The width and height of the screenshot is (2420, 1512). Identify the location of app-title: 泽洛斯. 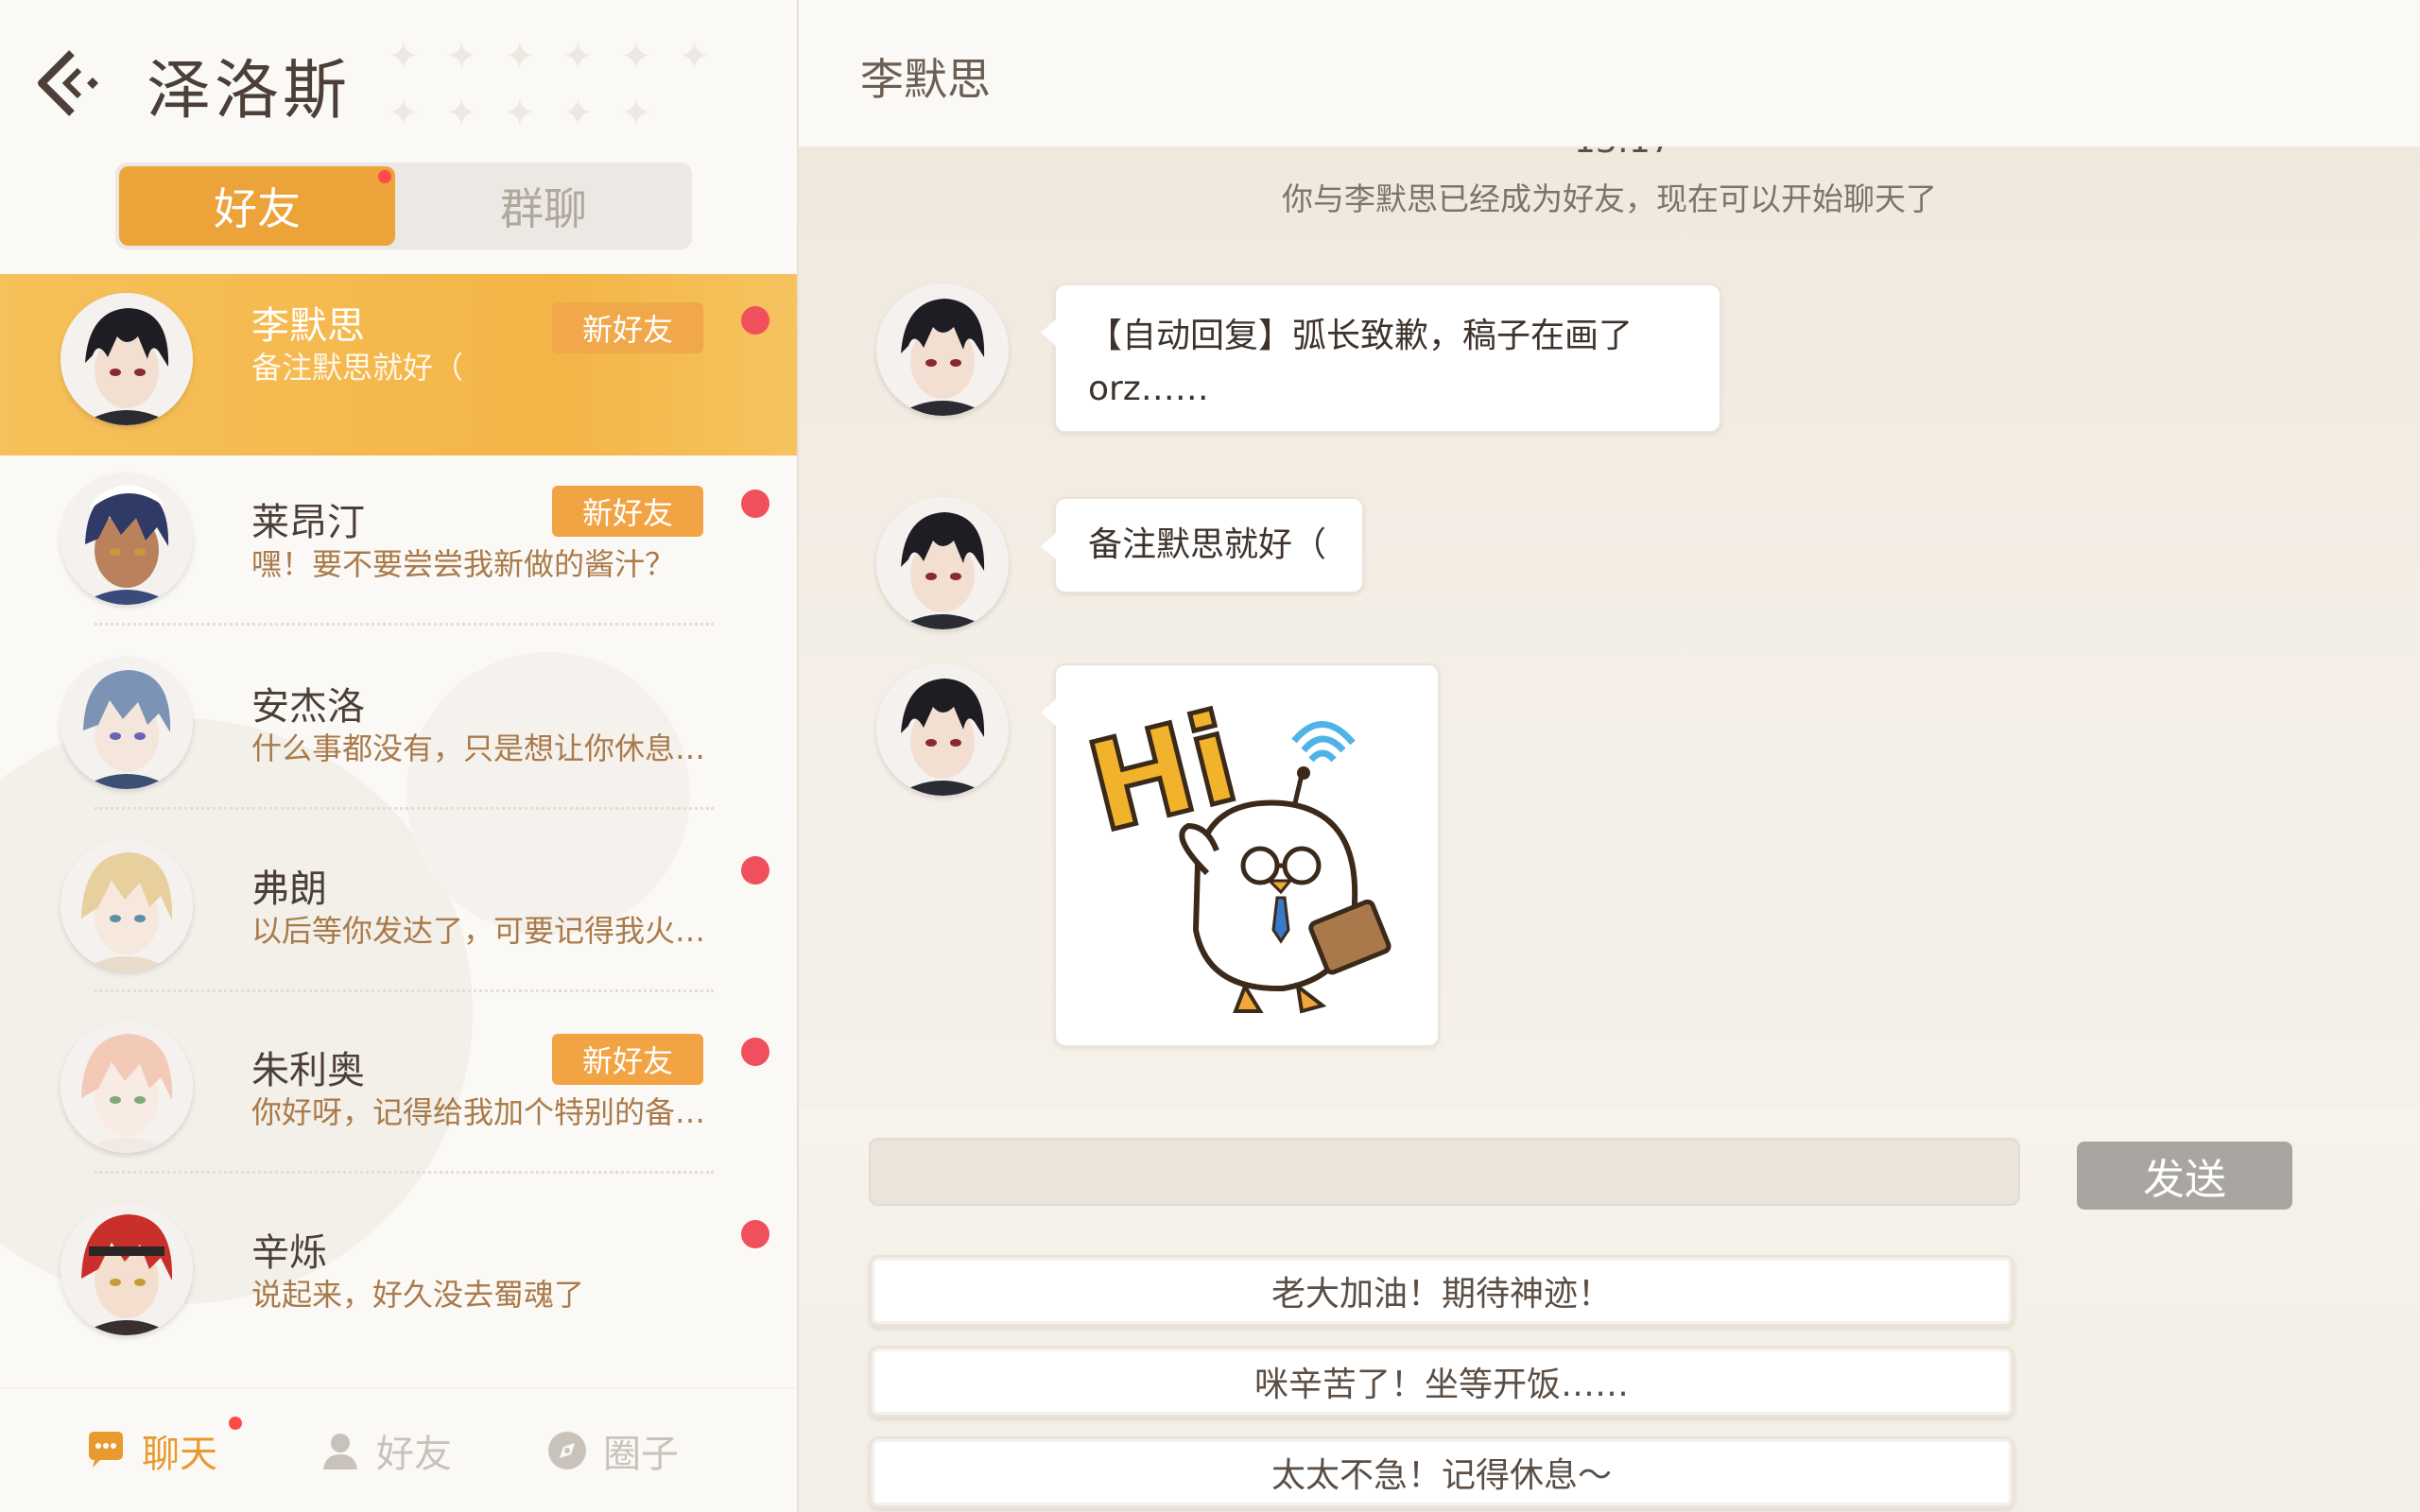
(249, 91).